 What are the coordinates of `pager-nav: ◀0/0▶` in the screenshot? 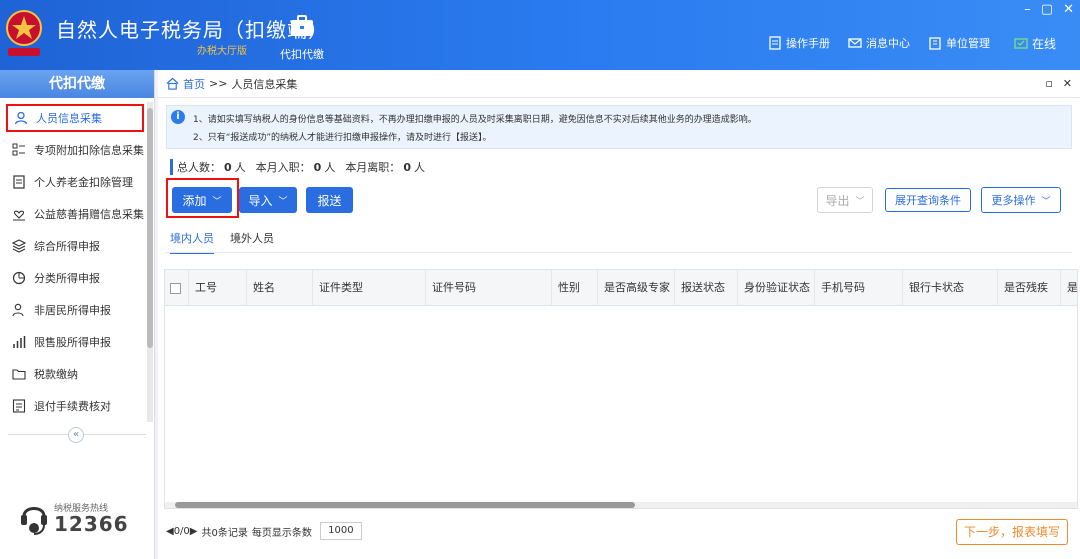 It's located at (181, 531).